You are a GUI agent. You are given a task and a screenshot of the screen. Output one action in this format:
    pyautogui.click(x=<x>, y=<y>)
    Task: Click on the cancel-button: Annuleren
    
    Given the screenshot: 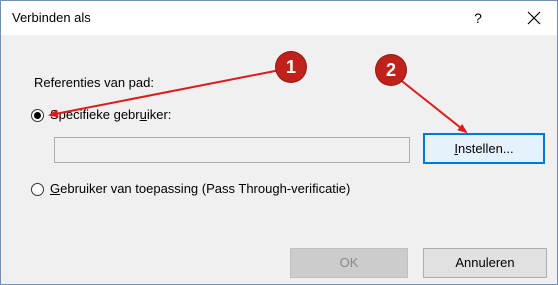 What is the action you would take?
    pyautogui.click(x=485, y=263)
    